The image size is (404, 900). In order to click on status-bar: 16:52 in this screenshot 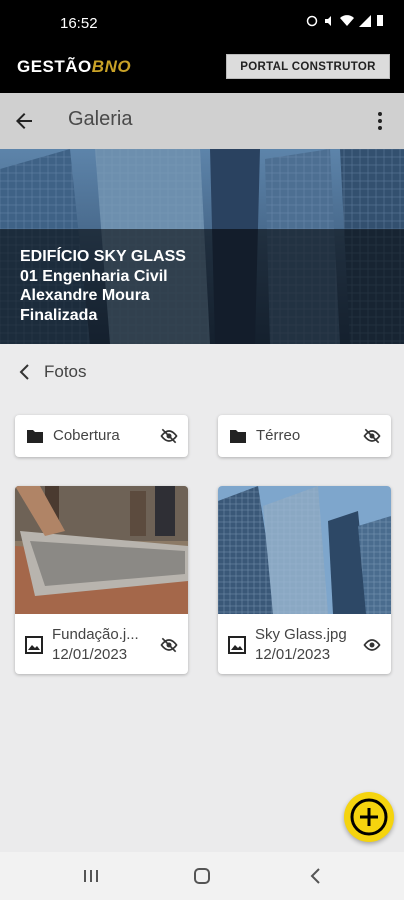, I will do `click(202, 24)`.